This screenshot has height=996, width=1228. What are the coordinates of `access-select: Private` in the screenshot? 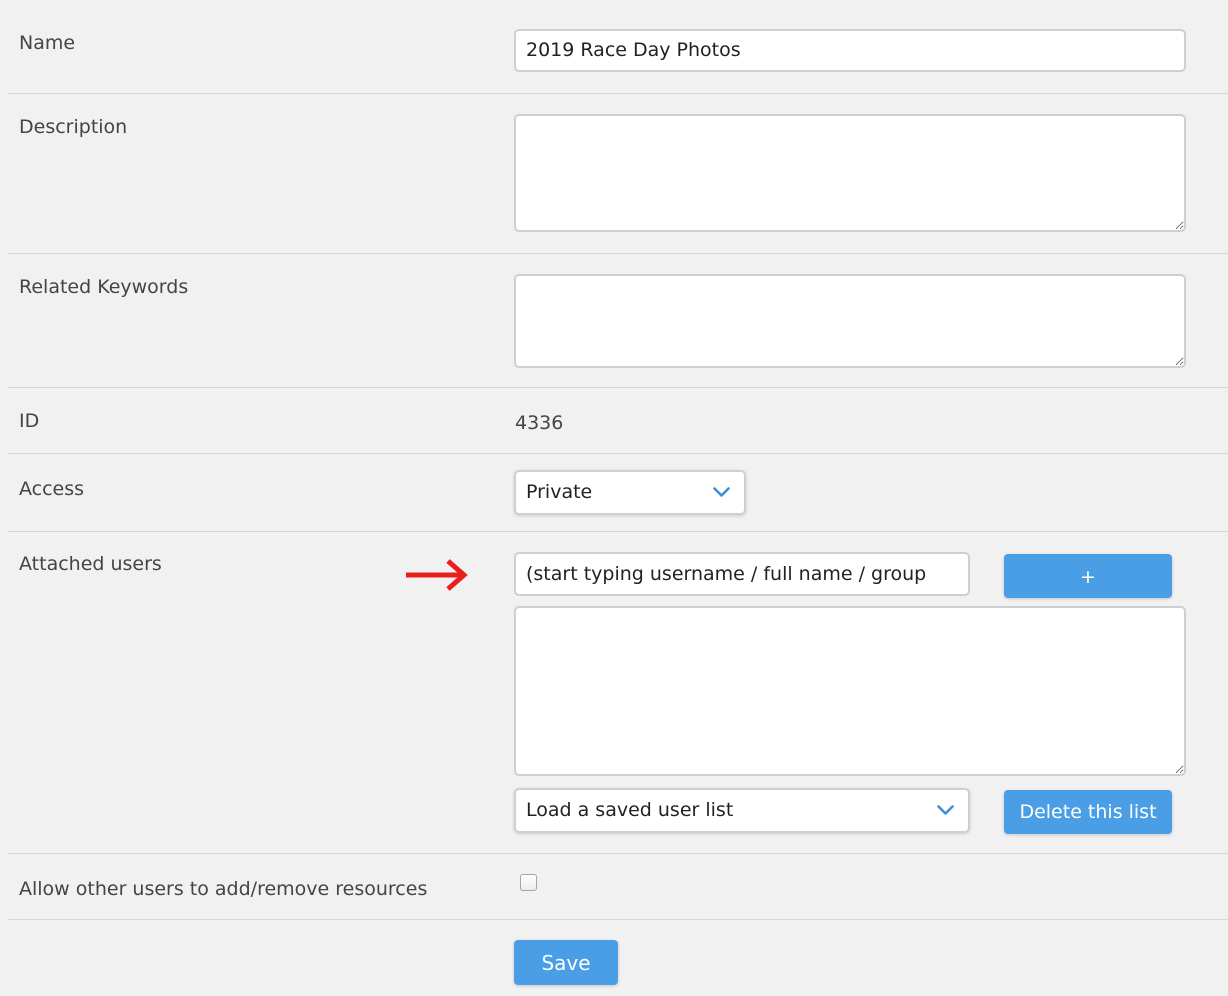 It's located at (630, 492).